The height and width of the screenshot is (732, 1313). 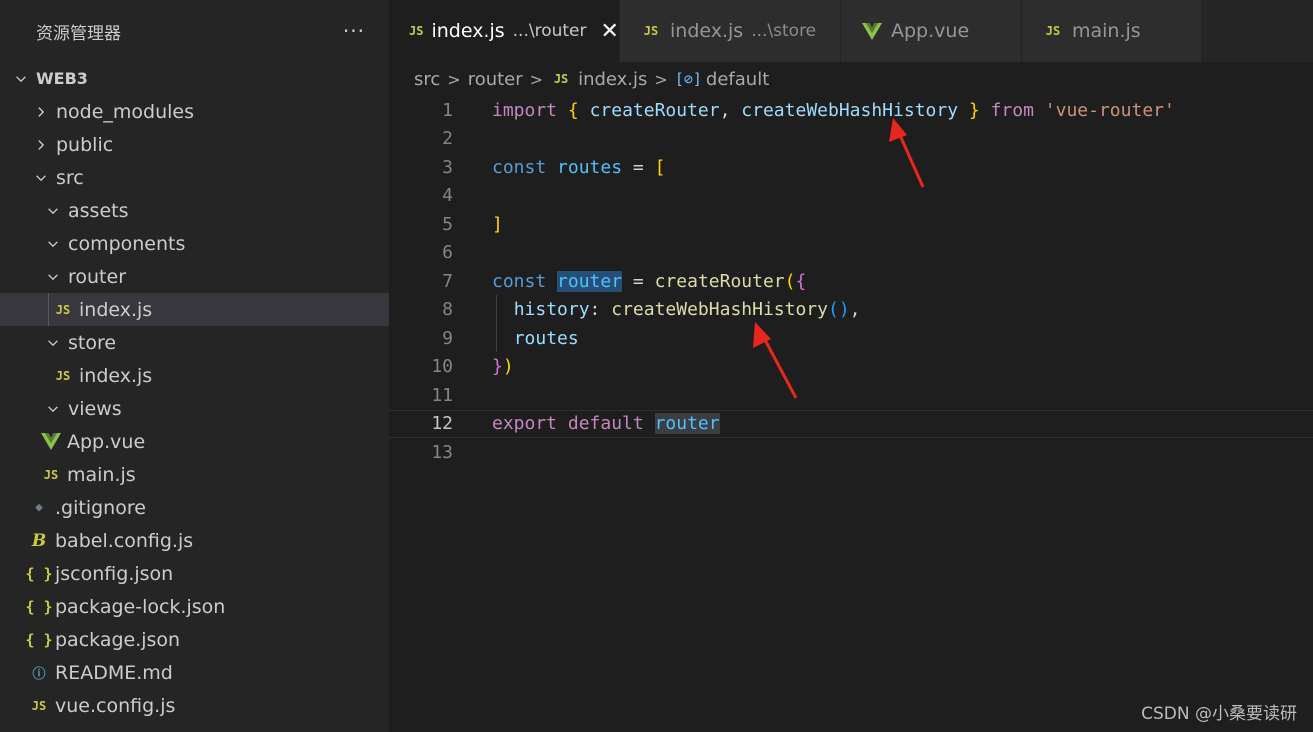 I want to click on token: =, so click(x=638, y=167).